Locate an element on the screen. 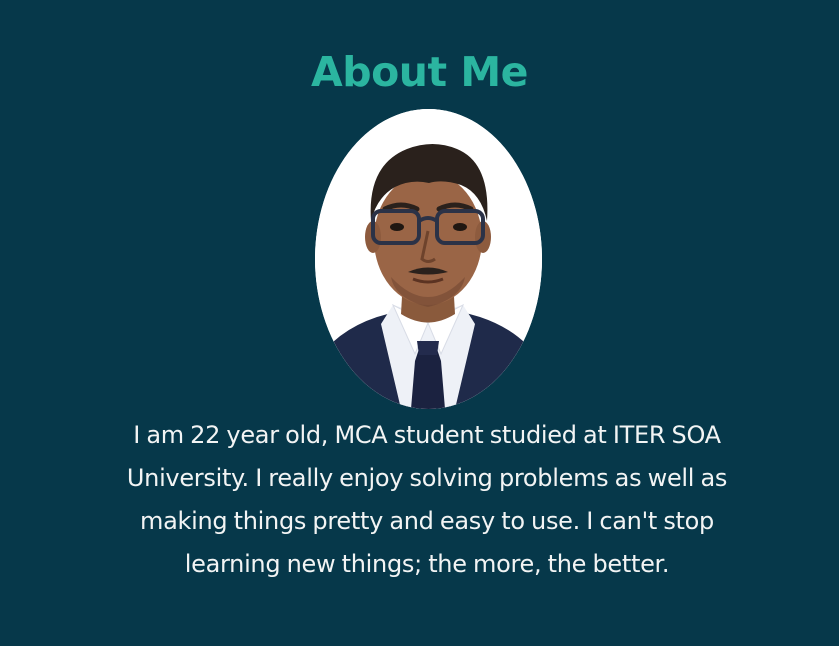 This screenshot has width=839, height=646. profile-photo is located at coordinates (428, 259).